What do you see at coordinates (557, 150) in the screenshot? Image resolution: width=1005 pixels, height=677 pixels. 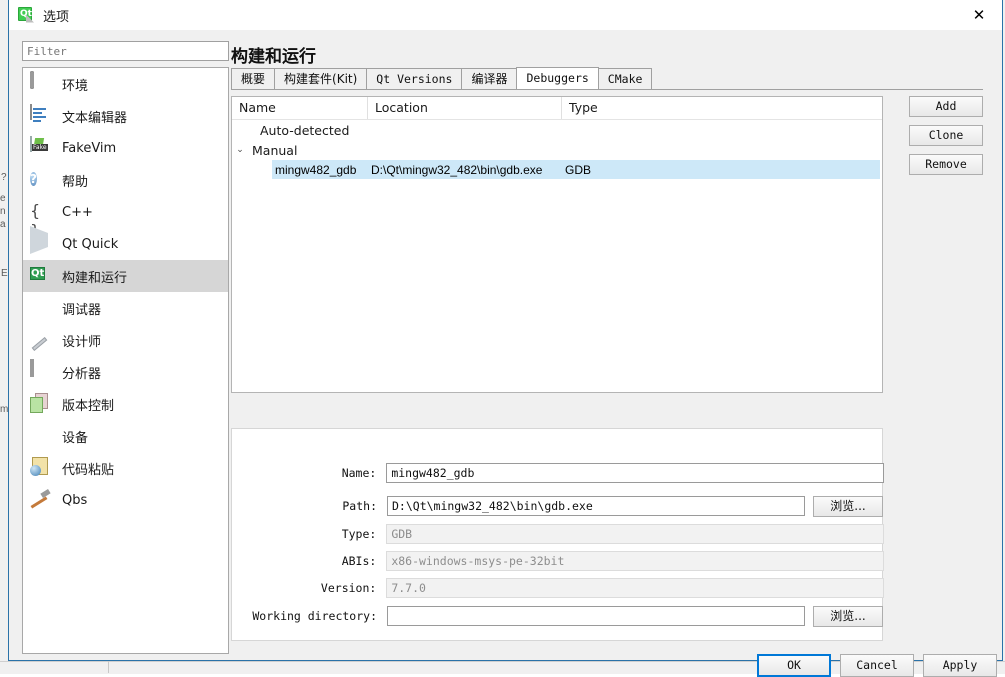 I see `tree-group-manual: ⌄ Manual` at bounding box center [557, 150].